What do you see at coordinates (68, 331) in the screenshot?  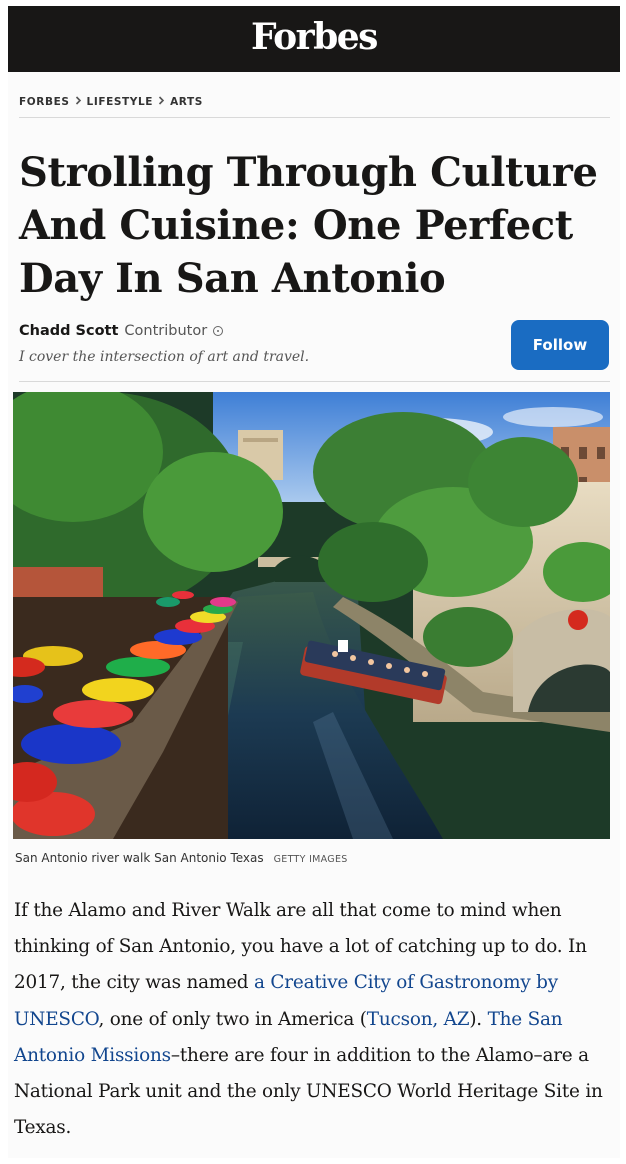 I see `author-name: Chadd Scott` at bounding box center [68, 331].